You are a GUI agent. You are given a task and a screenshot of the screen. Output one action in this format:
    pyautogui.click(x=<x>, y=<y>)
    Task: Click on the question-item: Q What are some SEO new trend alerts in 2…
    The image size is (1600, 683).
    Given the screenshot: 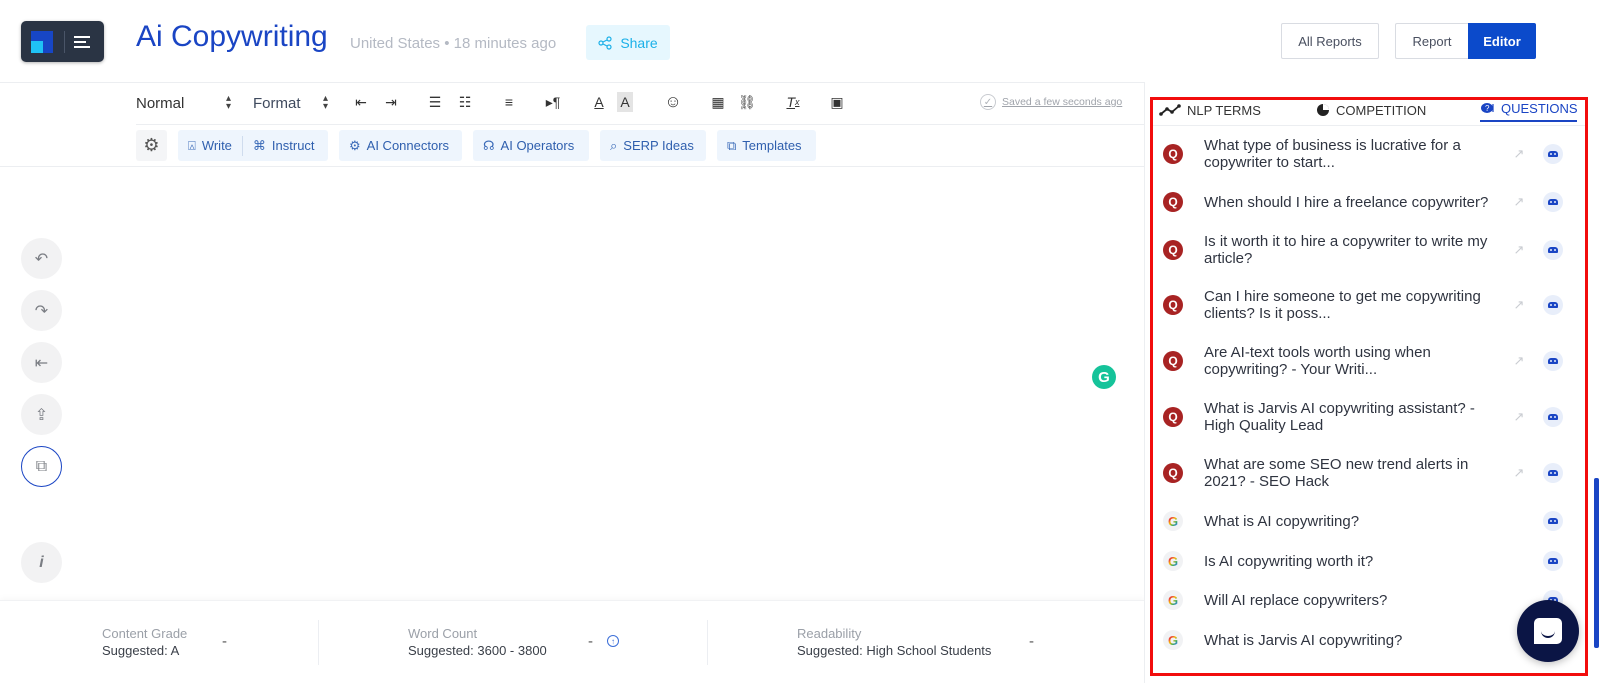 What is the action you would take?
    pyautogui.click(x=1373, y=473)
    